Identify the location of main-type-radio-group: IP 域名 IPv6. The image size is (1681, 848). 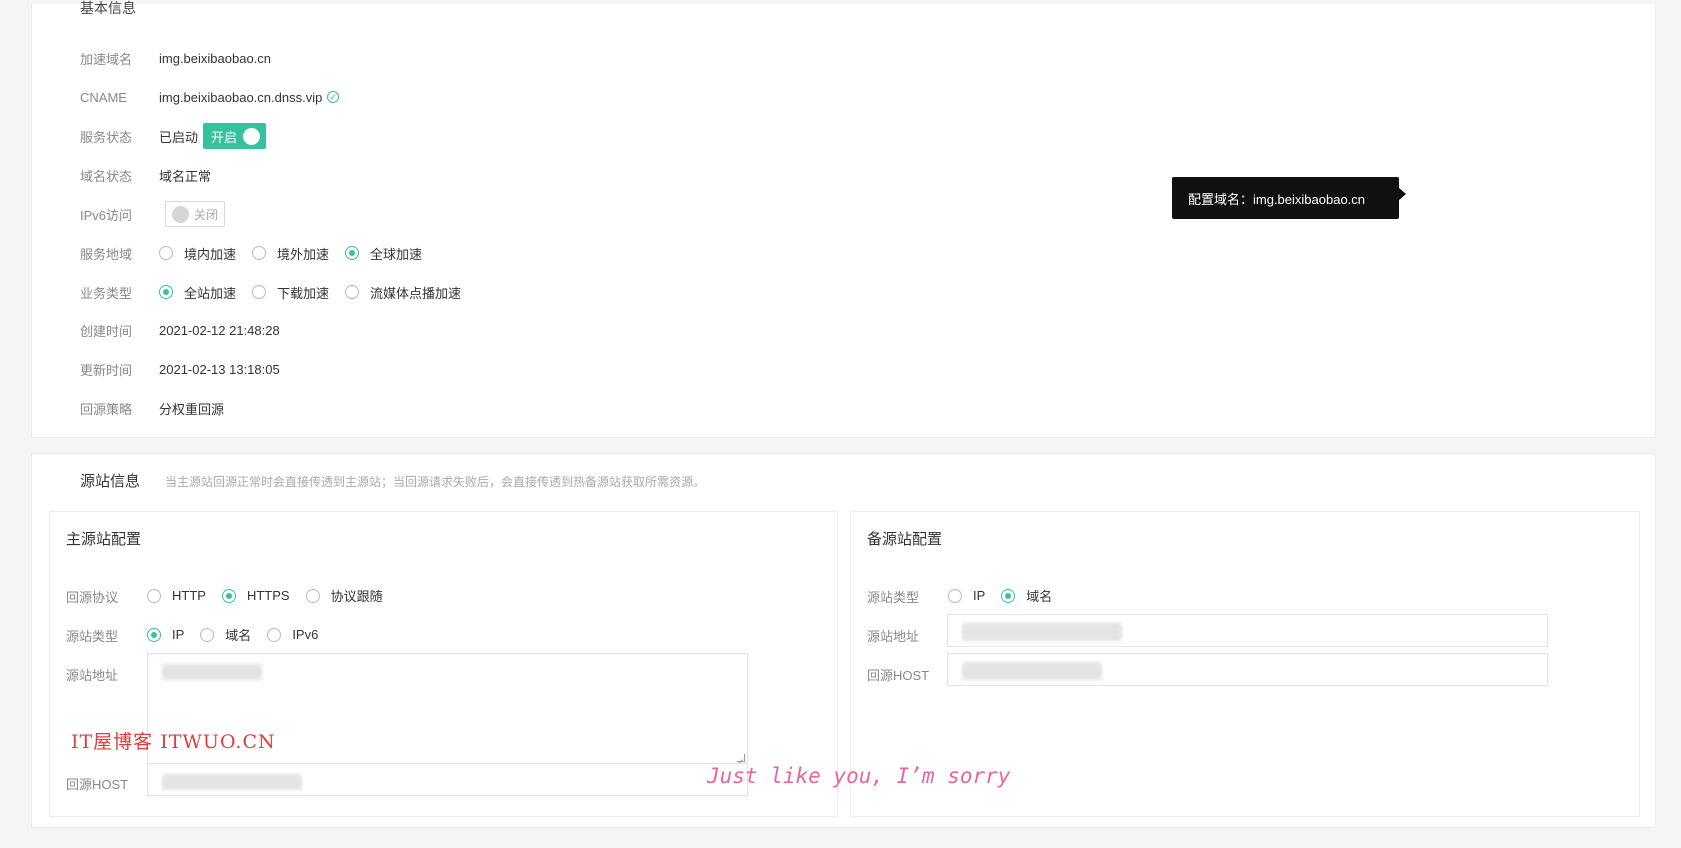
(240, 634).